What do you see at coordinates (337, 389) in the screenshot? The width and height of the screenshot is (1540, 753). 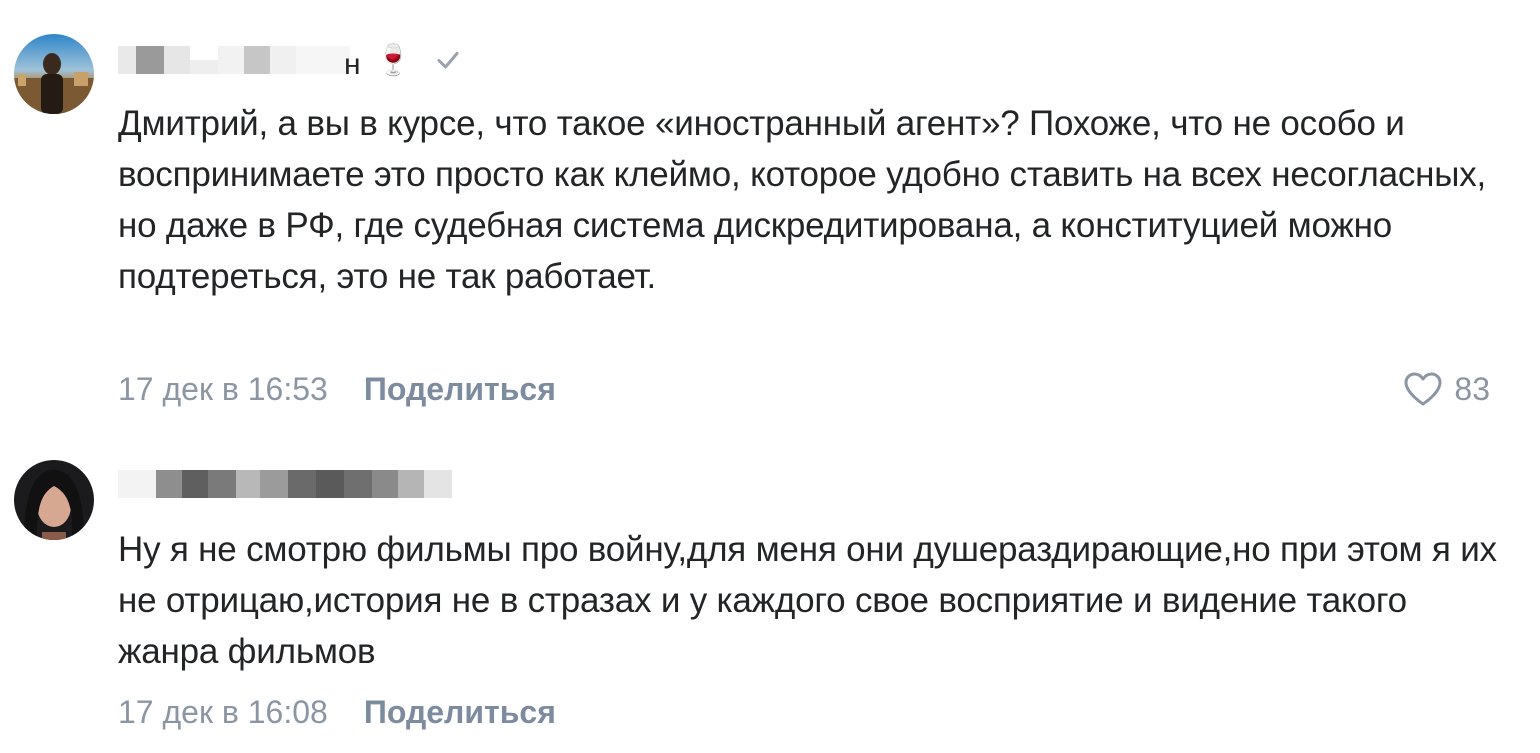 I see `comment-meta: 17 дек в 16:53 Поделиться` at bounding box center [337, 389].